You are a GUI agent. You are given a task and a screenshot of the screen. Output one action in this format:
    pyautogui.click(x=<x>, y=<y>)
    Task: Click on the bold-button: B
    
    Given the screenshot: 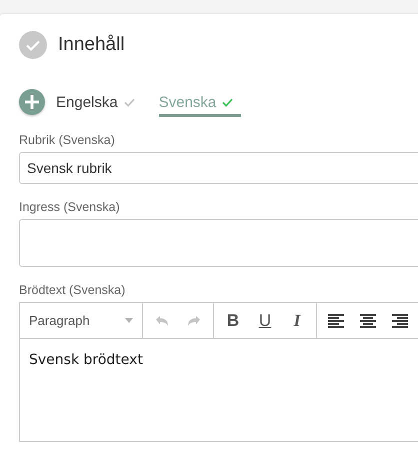 What is the action you would take?
    pyautogui.click(x=233, y=320)
    